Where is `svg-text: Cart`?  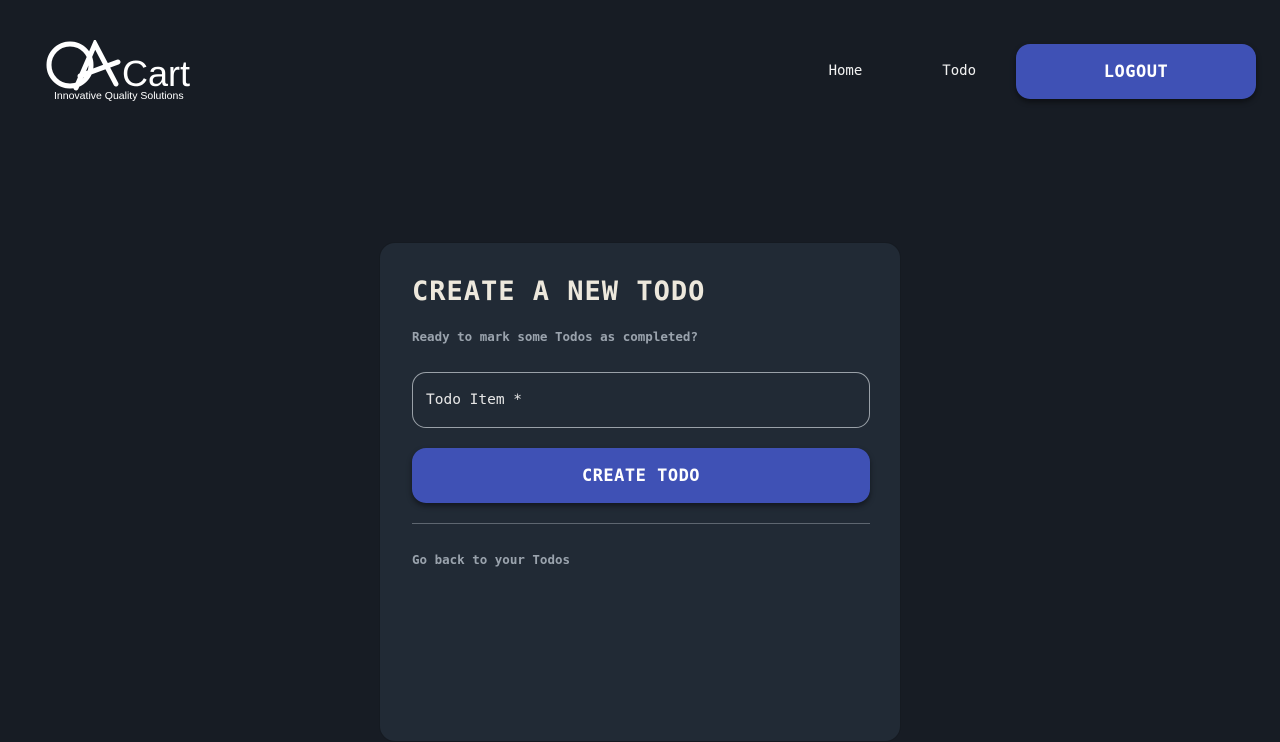
svg-text: Cart is located at coordinates (156, 73).